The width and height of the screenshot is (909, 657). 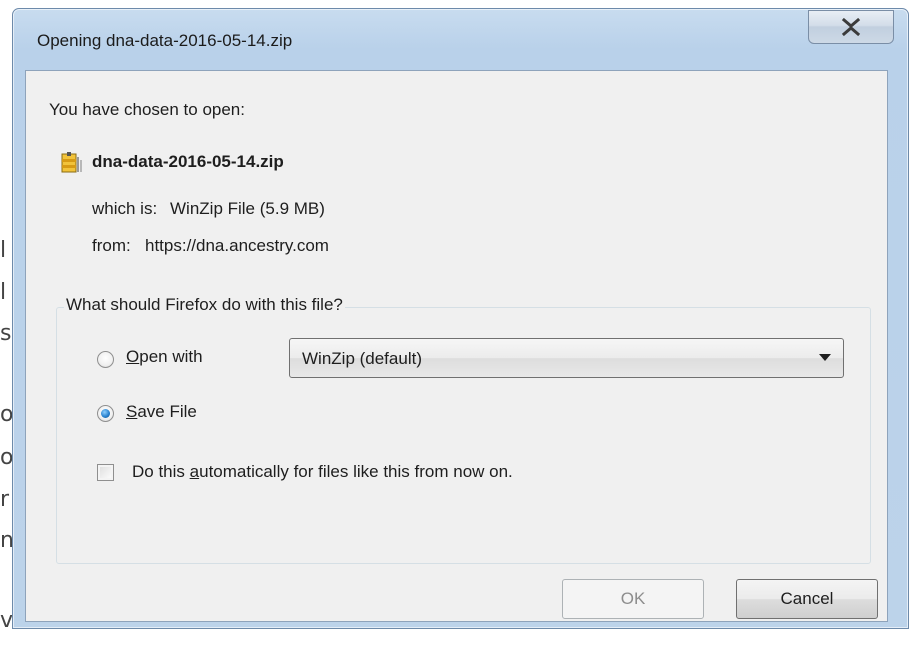 I want to click on open-with-app-value: WinZip (default), so click(x=362, y=358).